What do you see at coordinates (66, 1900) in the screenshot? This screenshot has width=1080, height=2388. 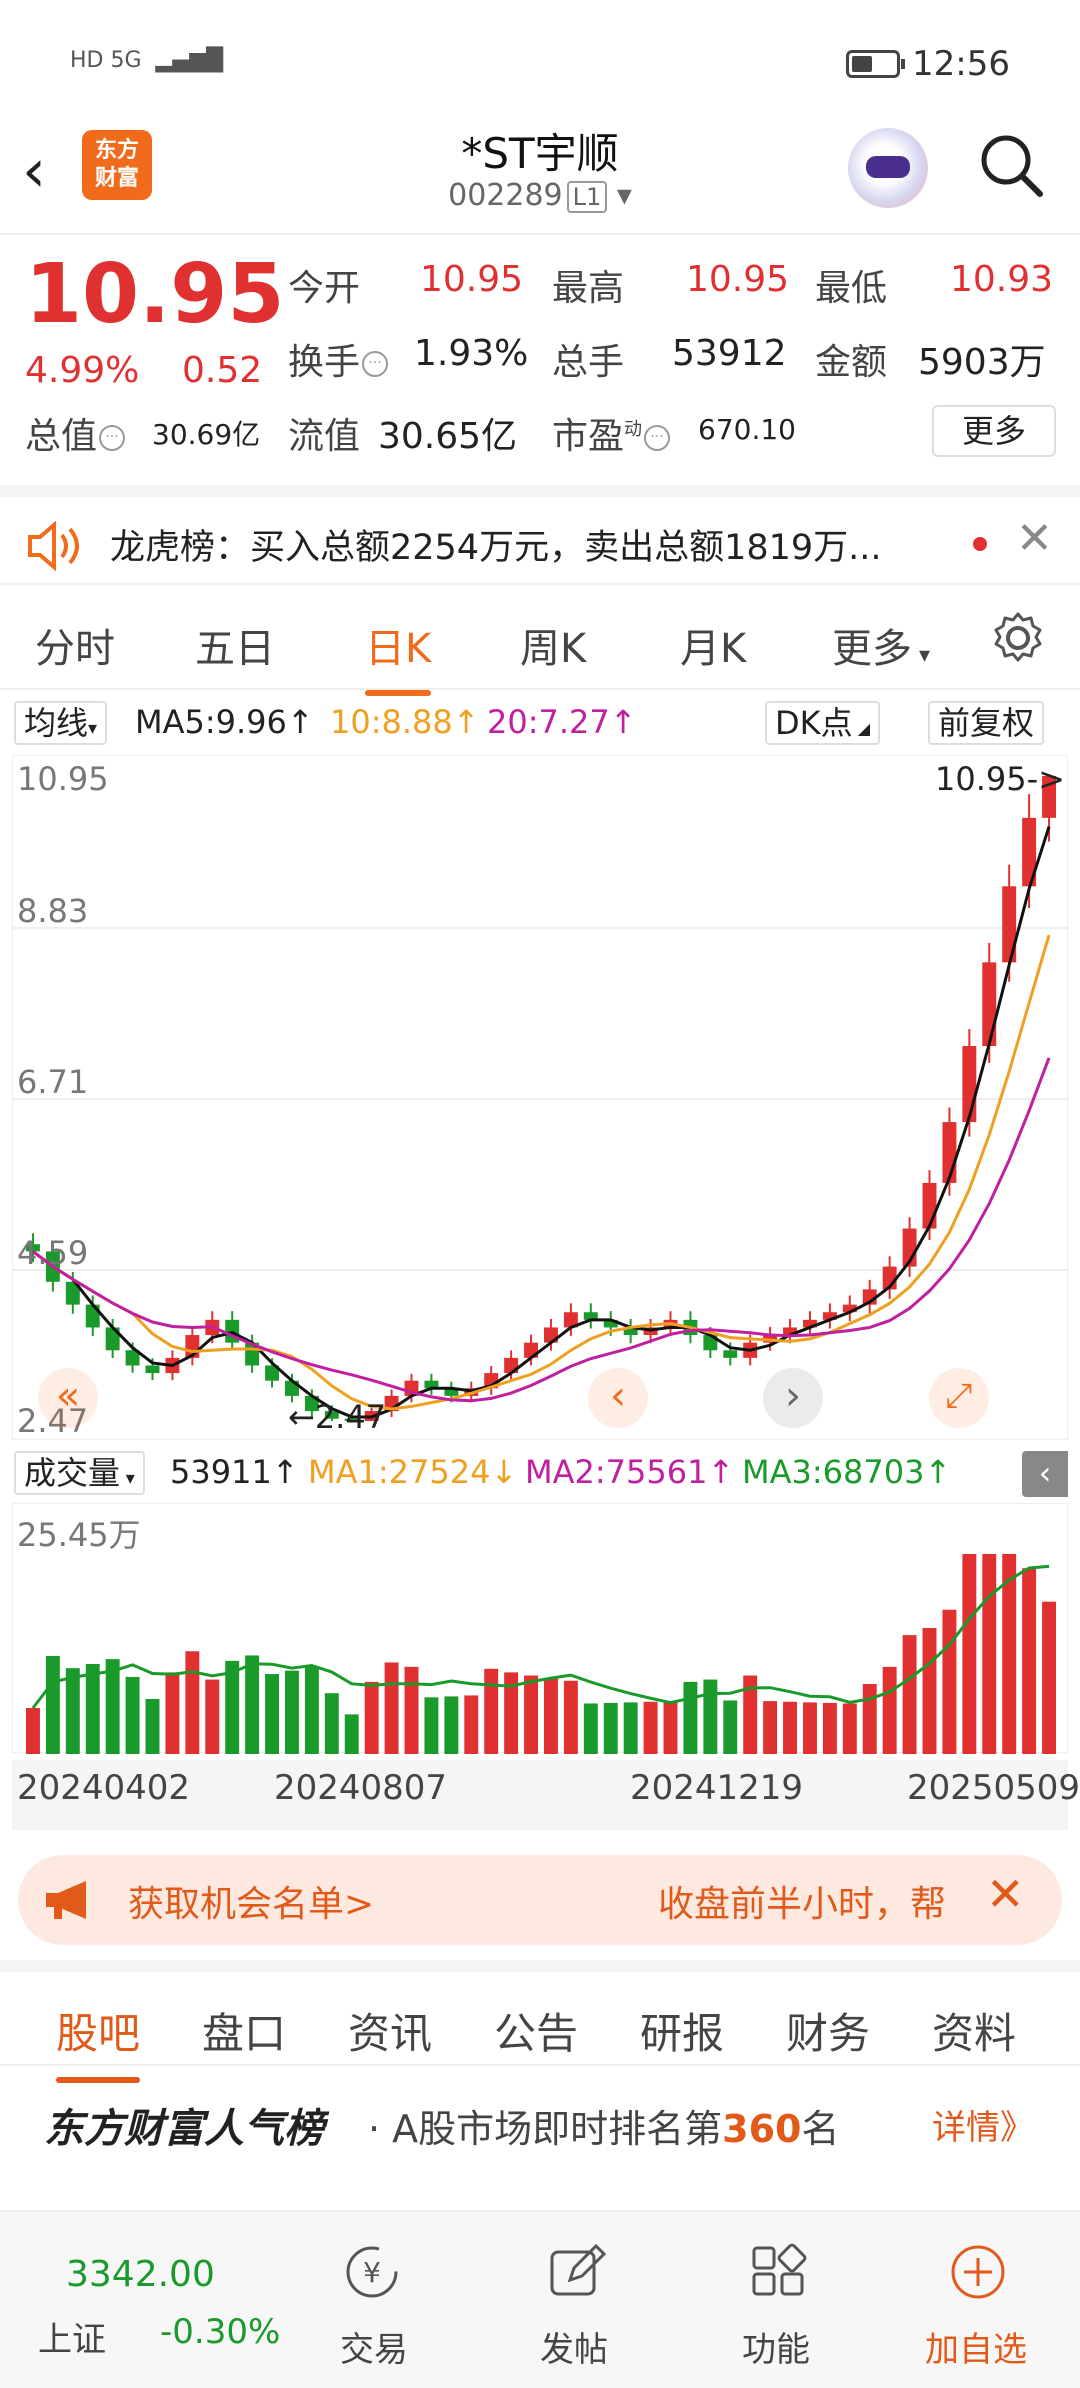 I see `megaphone-icon` at bounding box center [66, 1900].